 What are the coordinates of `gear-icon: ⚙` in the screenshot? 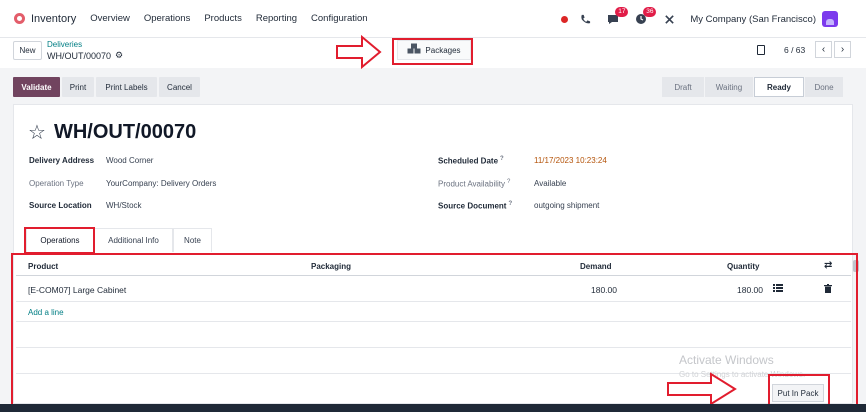 It's located at (119, 55).